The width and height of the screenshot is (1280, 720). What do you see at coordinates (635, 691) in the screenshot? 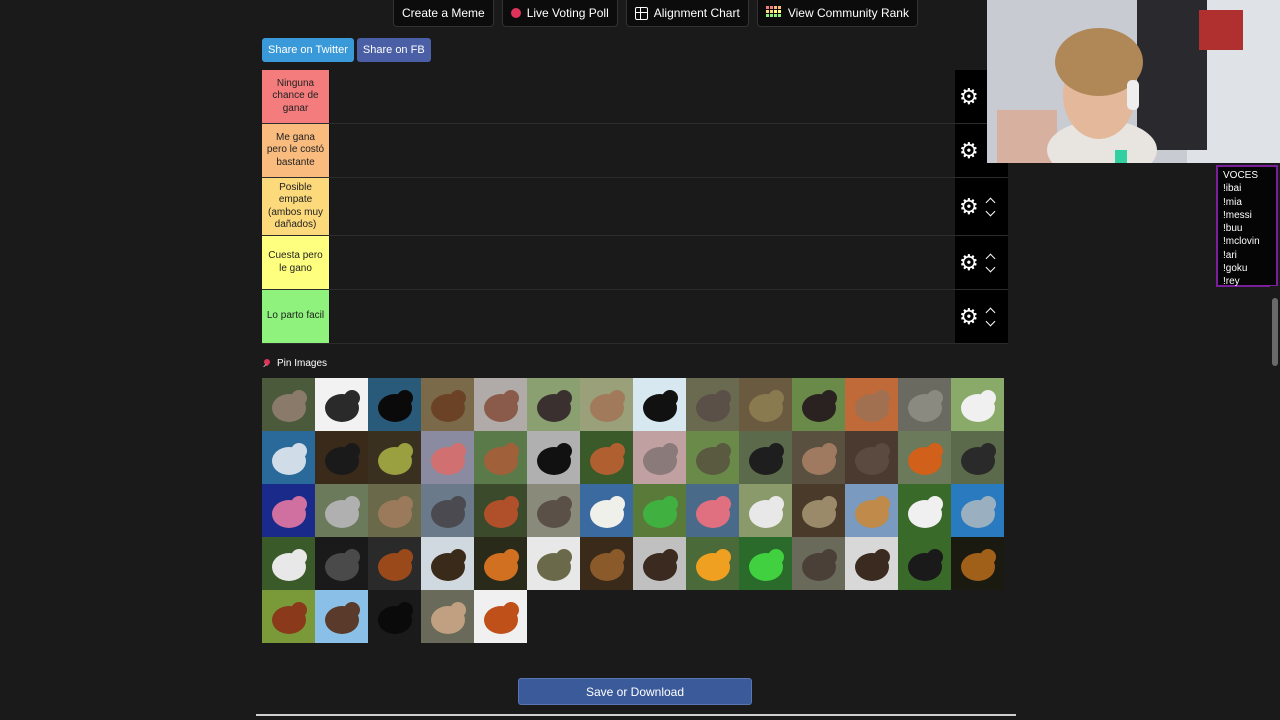
I see `save-download-button: Save or Download` at bounding box center [635, 691].